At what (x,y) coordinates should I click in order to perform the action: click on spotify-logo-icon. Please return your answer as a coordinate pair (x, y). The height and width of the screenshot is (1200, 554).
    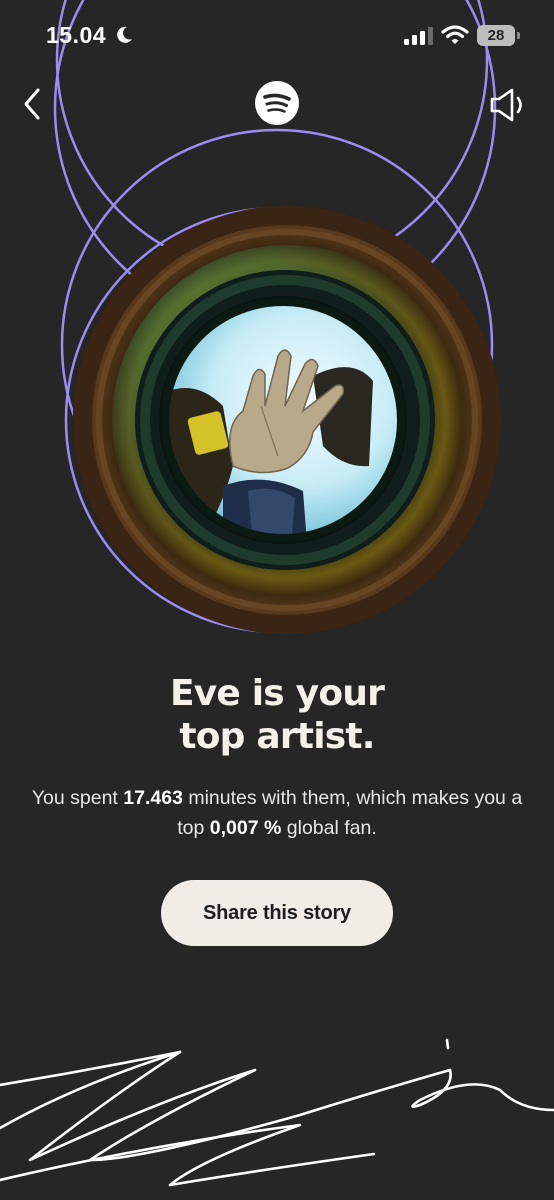
    Looking at the image, I should click on (277, 103).